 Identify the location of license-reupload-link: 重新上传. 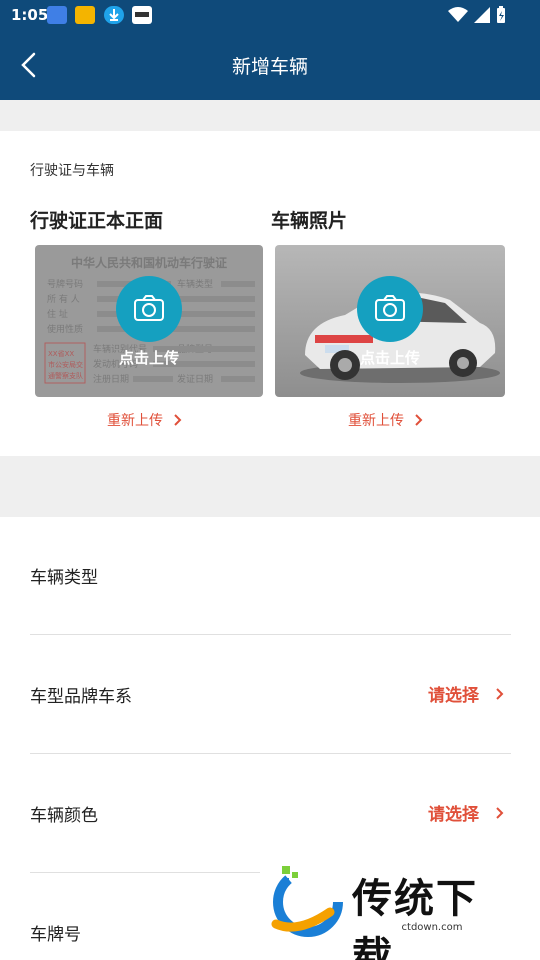
(145, 420).